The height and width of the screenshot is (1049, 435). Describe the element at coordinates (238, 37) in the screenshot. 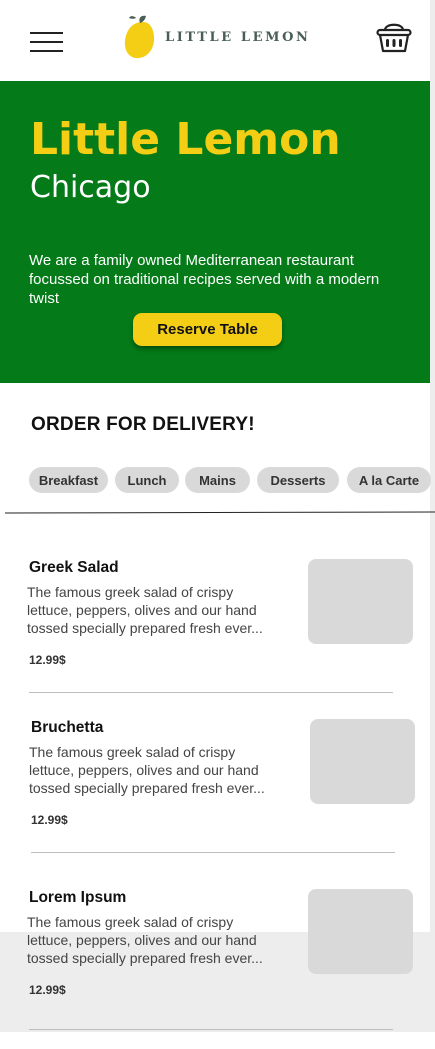

I see `logo-text: LITTLE LEMON` at that location.